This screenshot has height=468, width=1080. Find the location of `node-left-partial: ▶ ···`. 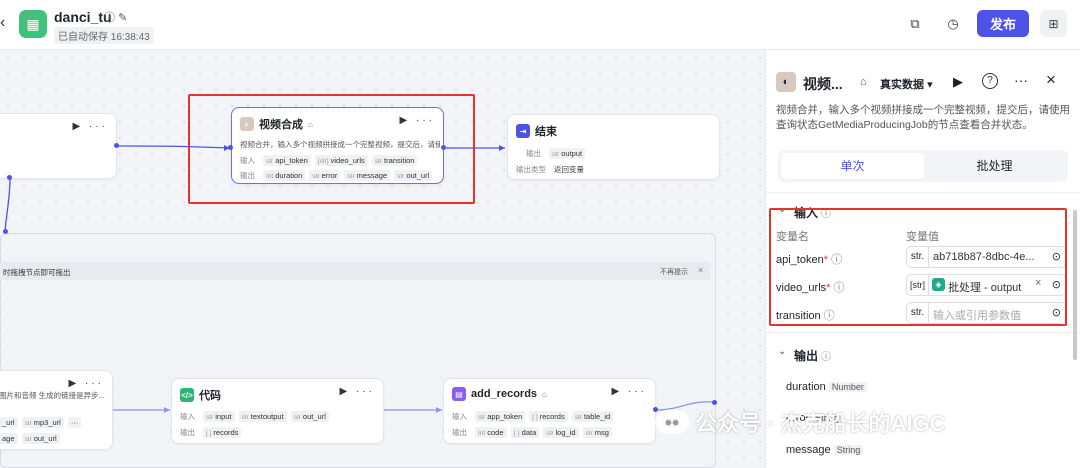

node-left-partial: ▶ ··· is located at coordinates (58, 146).